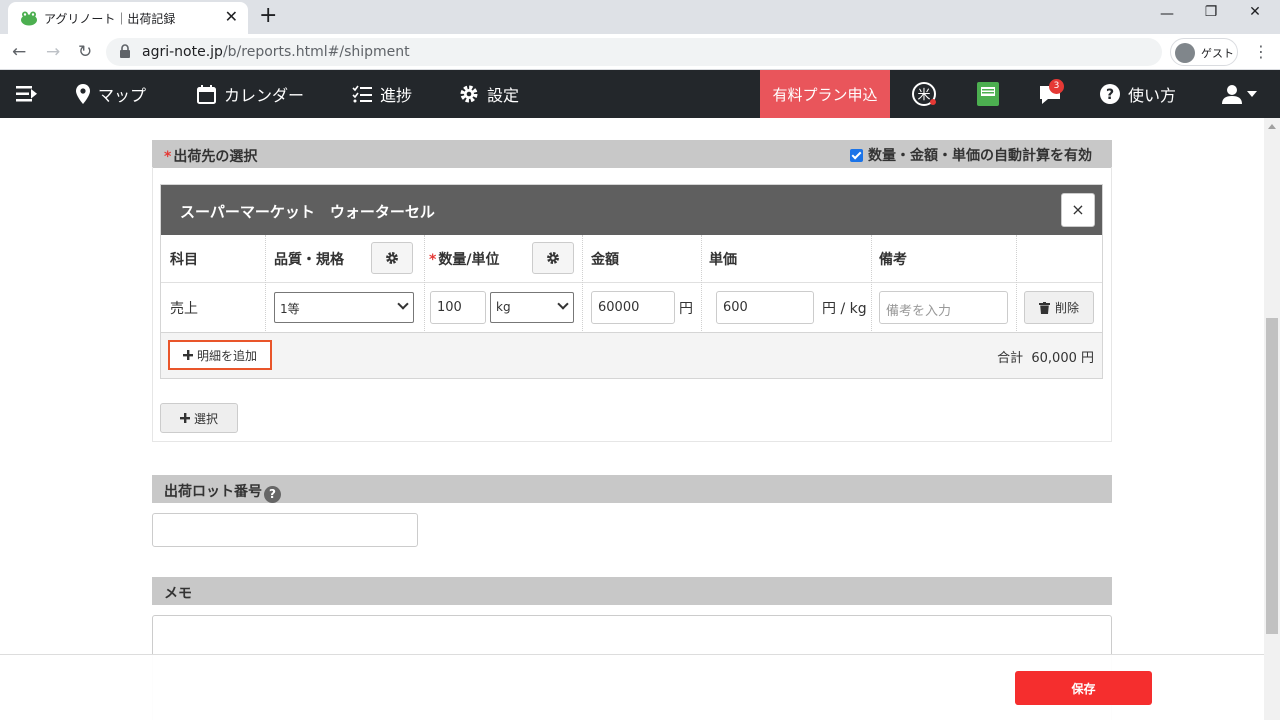 This screenshot has height=720, width=1280. Describe the element at coordinates (19, 52) in the screenshot. I see `back-icon: ←` at that location.